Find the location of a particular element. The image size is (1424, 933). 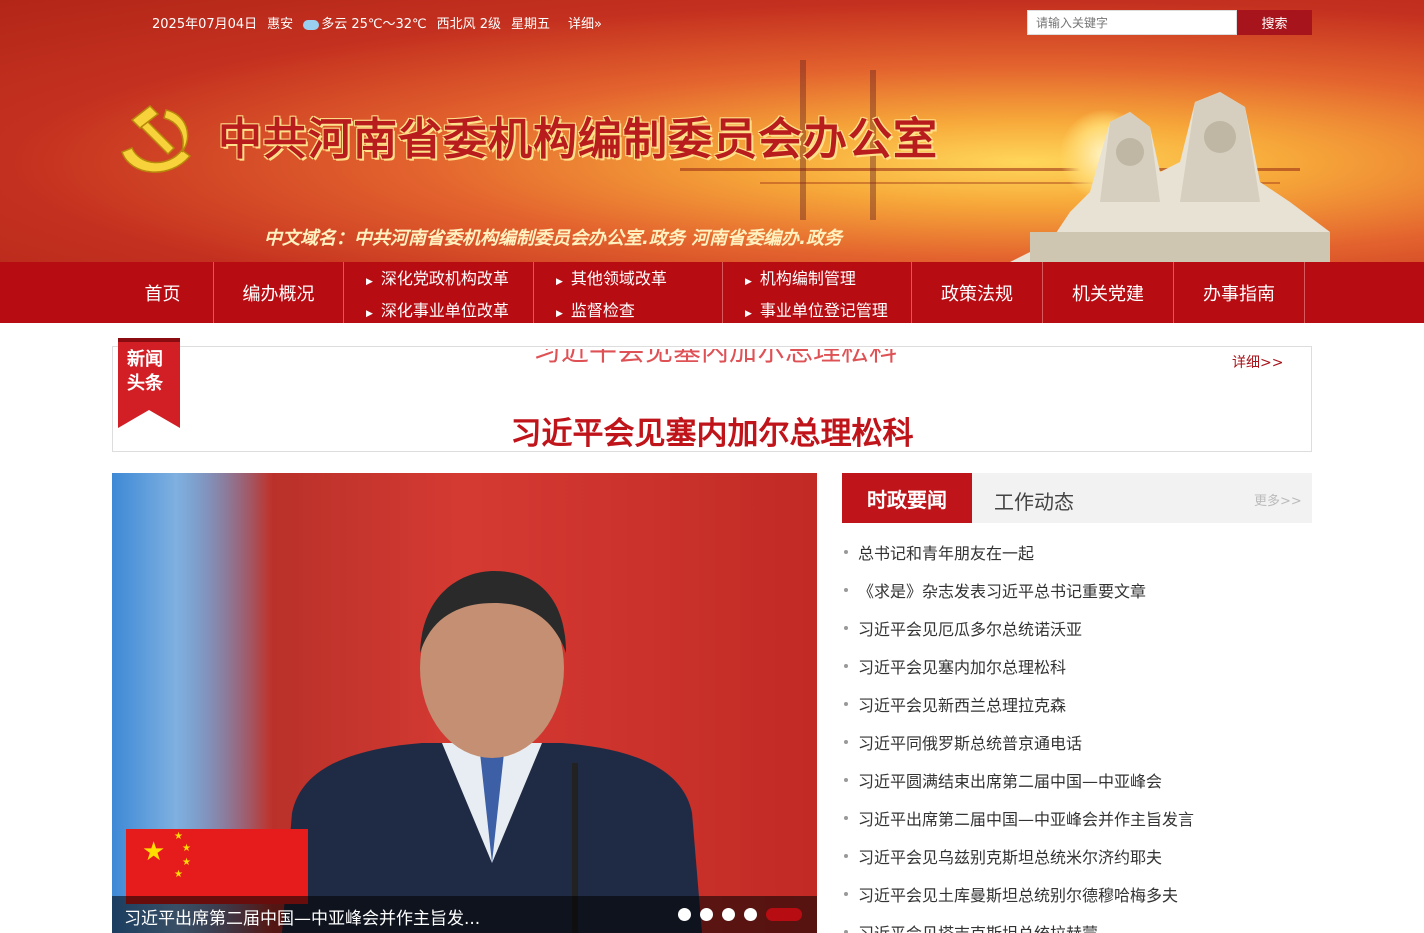

nav-item-guide: 办事指南 is located at coordinates (1239, 292).